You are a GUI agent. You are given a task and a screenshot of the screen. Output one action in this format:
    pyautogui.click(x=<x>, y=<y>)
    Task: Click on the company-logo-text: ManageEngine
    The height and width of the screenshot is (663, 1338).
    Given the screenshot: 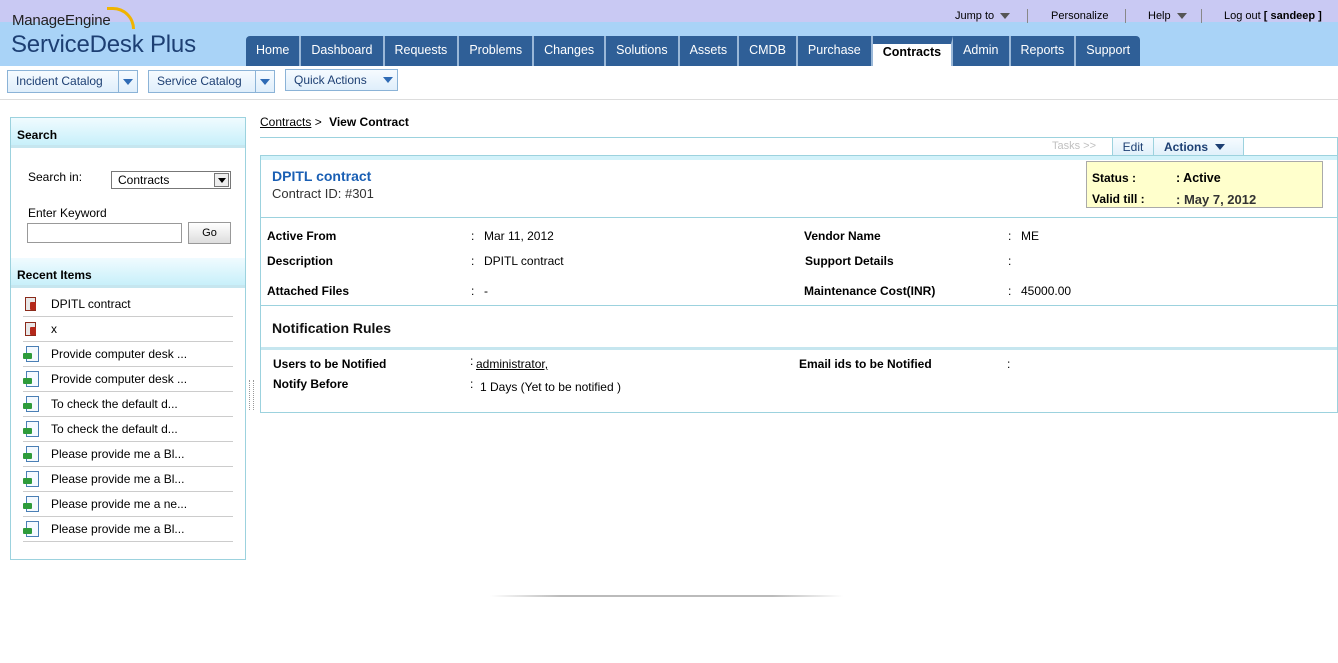 What is the action you would take?
    pyautogui.click(x=61, y=20)
    